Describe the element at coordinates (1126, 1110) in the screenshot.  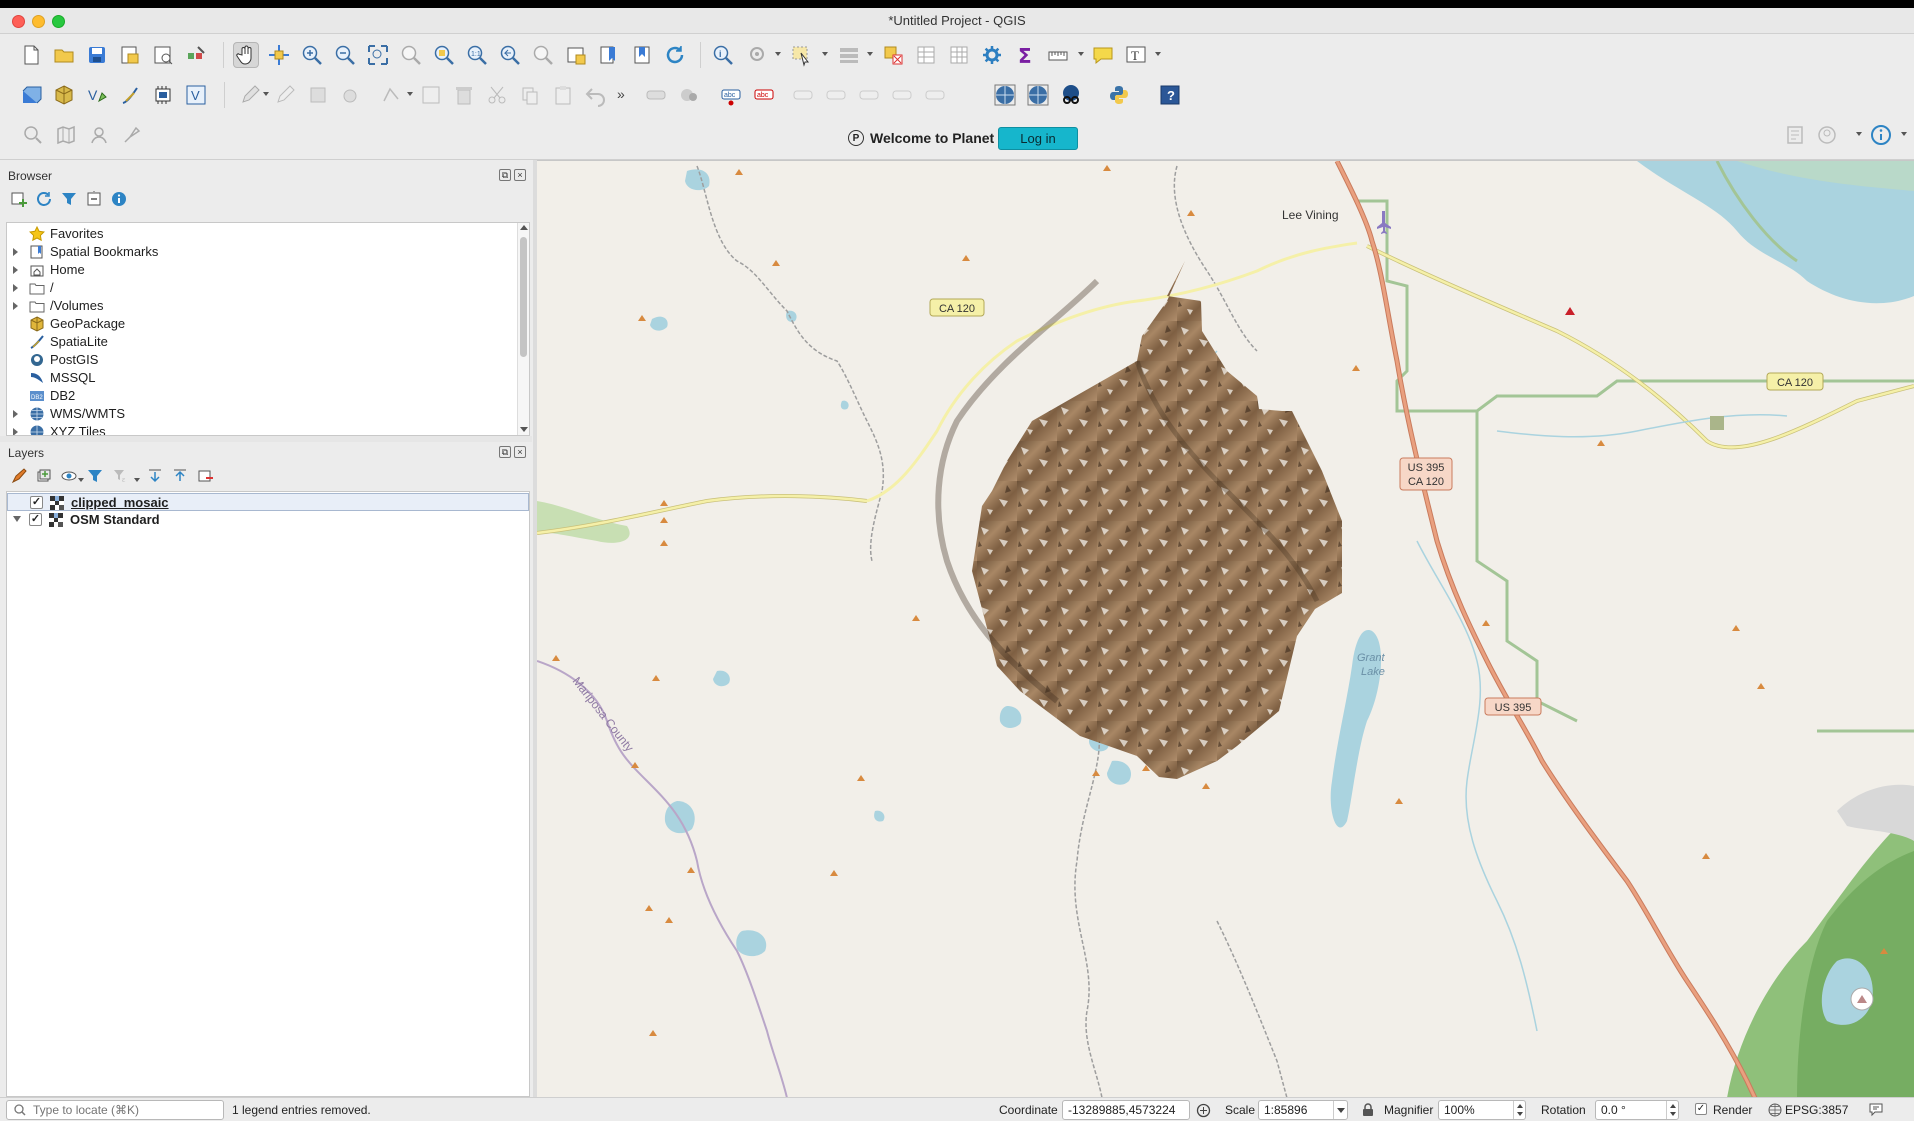
I see `coordinate-field: -13289885,4573224` at that location.